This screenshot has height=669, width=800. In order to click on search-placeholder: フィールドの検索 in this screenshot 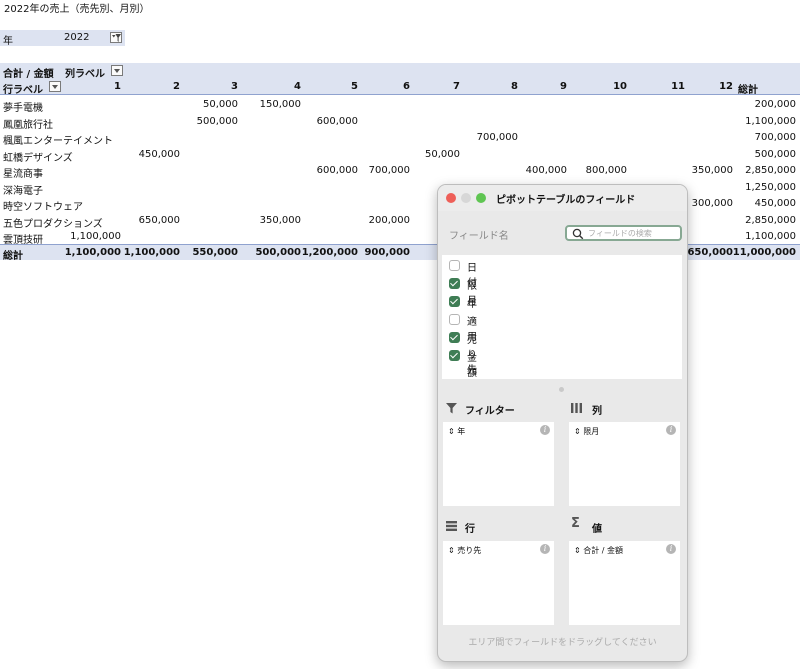, I will do `click(620, 233)`.